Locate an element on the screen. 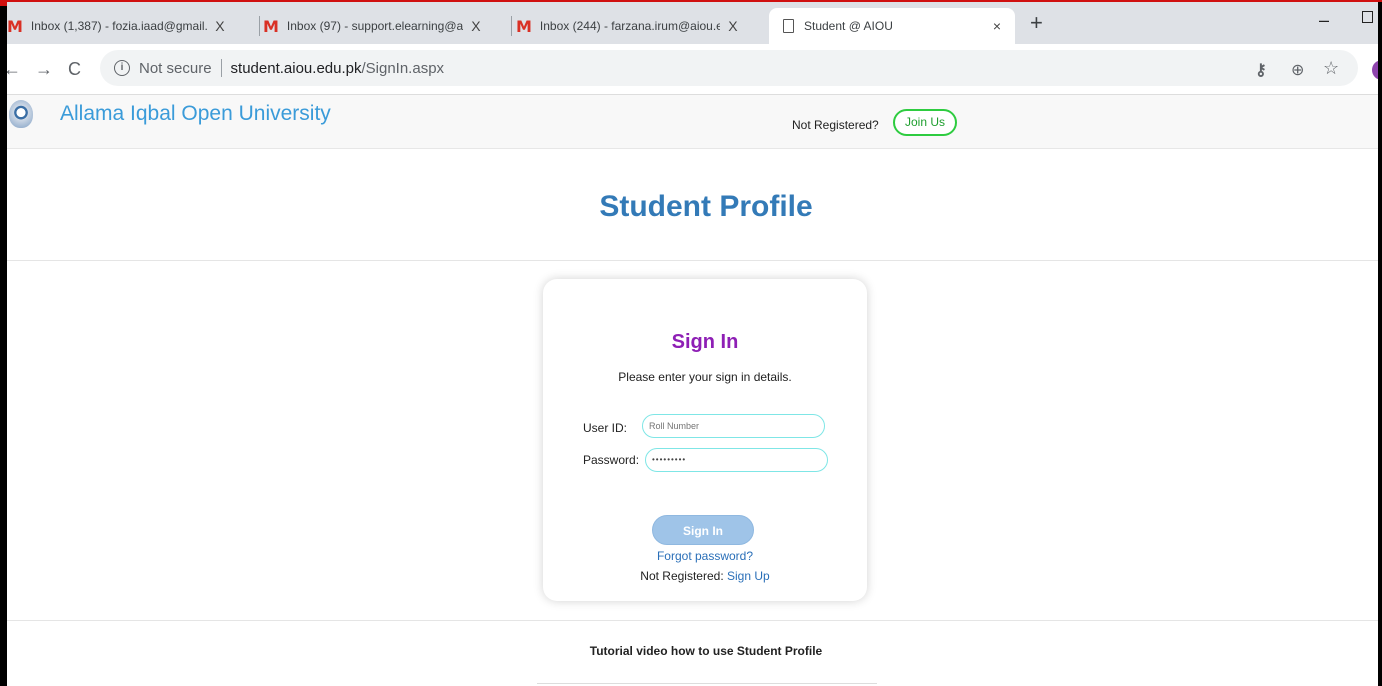 The height and width of the screenshot is (686, 1382). not-registered-label: Not Registered? is located at coordinates (835, 125).